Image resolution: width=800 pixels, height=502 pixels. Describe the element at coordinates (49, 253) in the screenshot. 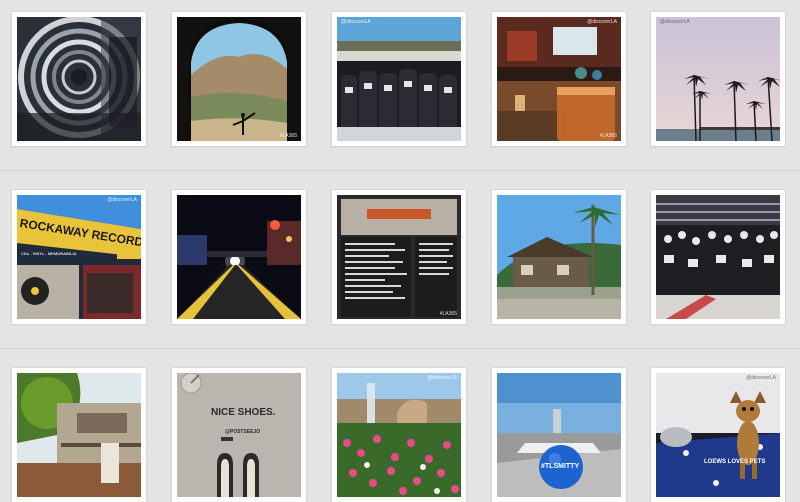

I see `store-sub-text: CDs - VINYL - MEMORABILIA` at that location.